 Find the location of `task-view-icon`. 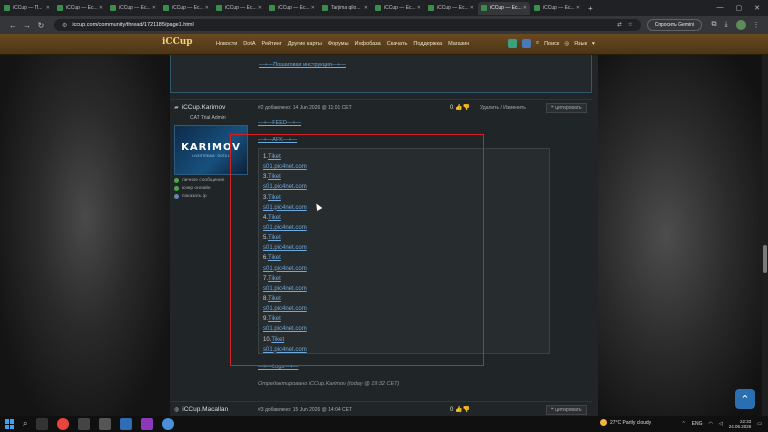

task-view-icon is located at coordinates (42, 424).